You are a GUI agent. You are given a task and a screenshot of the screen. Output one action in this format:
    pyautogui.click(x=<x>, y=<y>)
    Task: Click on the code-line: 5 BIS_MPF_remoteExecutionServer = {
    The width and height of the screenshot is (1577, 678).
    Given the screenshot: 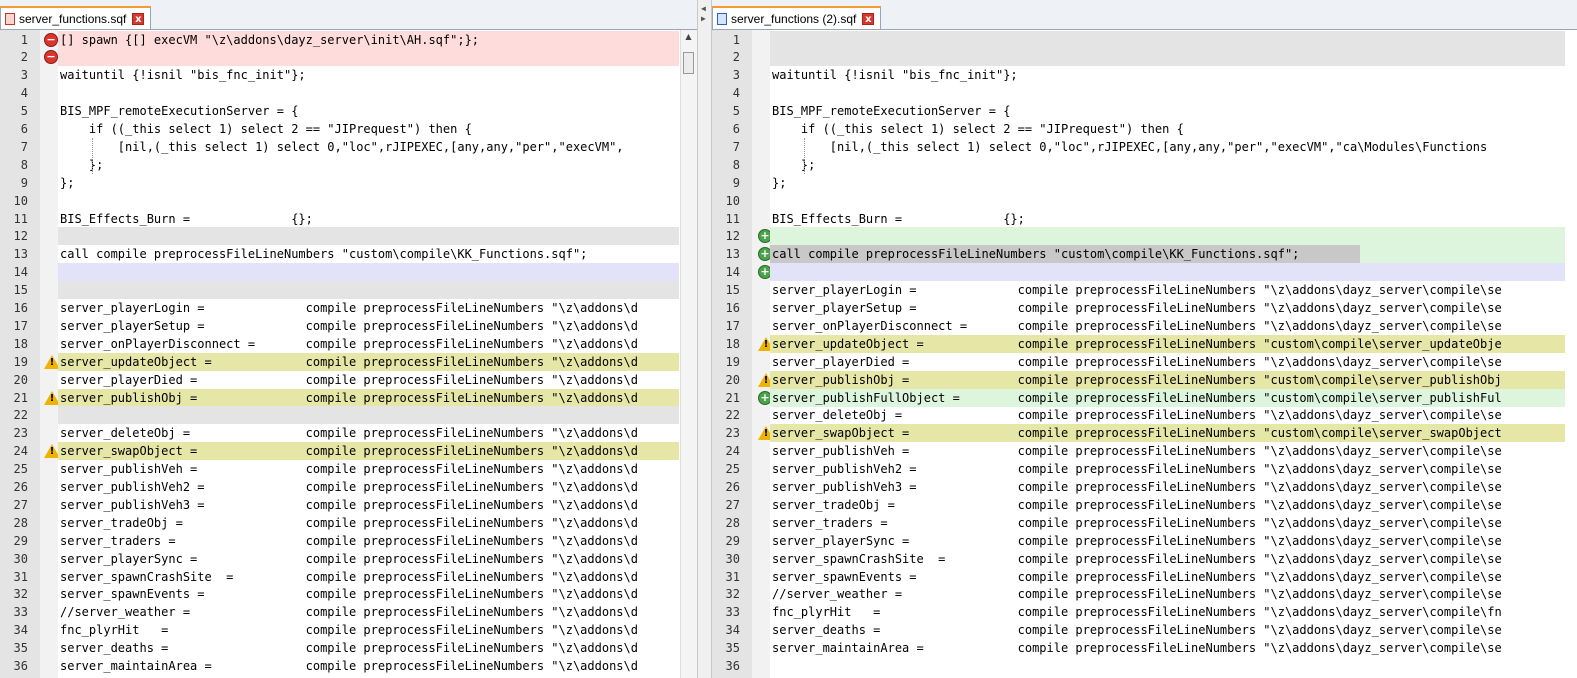 What is the action you would take?
    pyautogui.click(x=339, y=111)
    